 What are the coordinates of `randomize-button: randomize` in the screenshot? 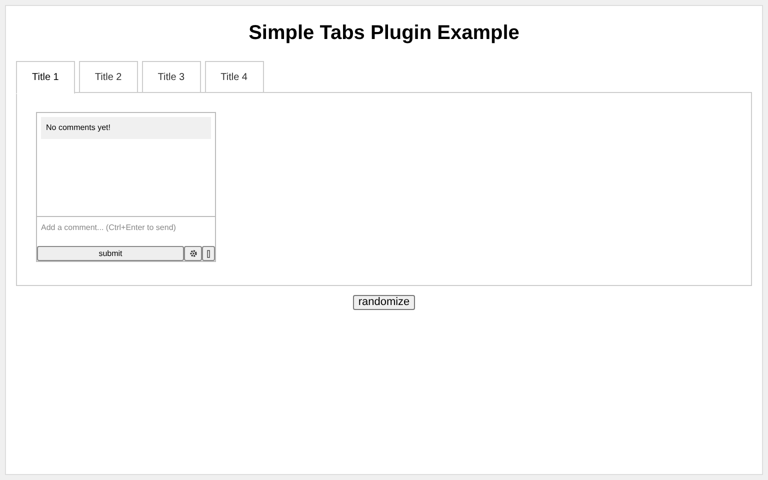 It's located at (384, 302).